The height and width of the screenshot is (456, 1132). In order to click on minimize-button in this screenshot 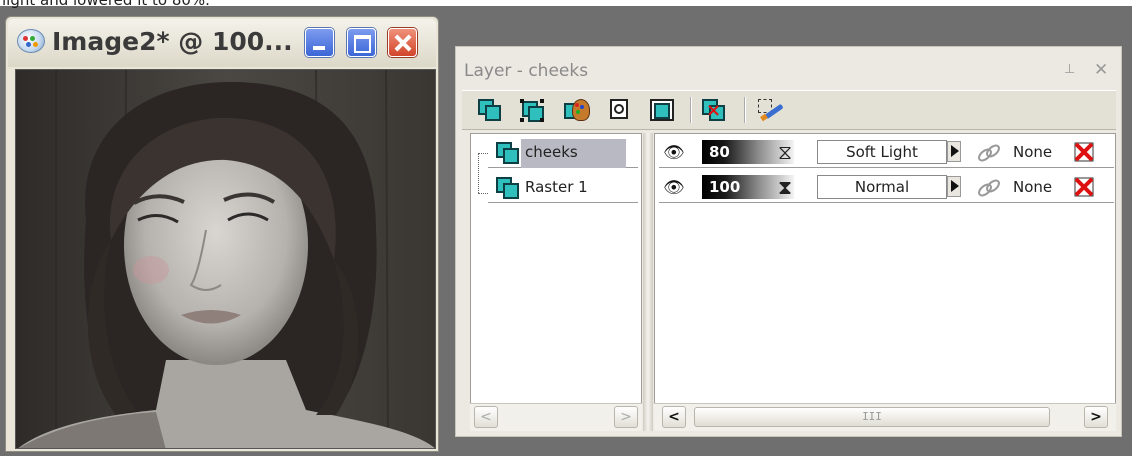, I will do `click(319, 42)`.